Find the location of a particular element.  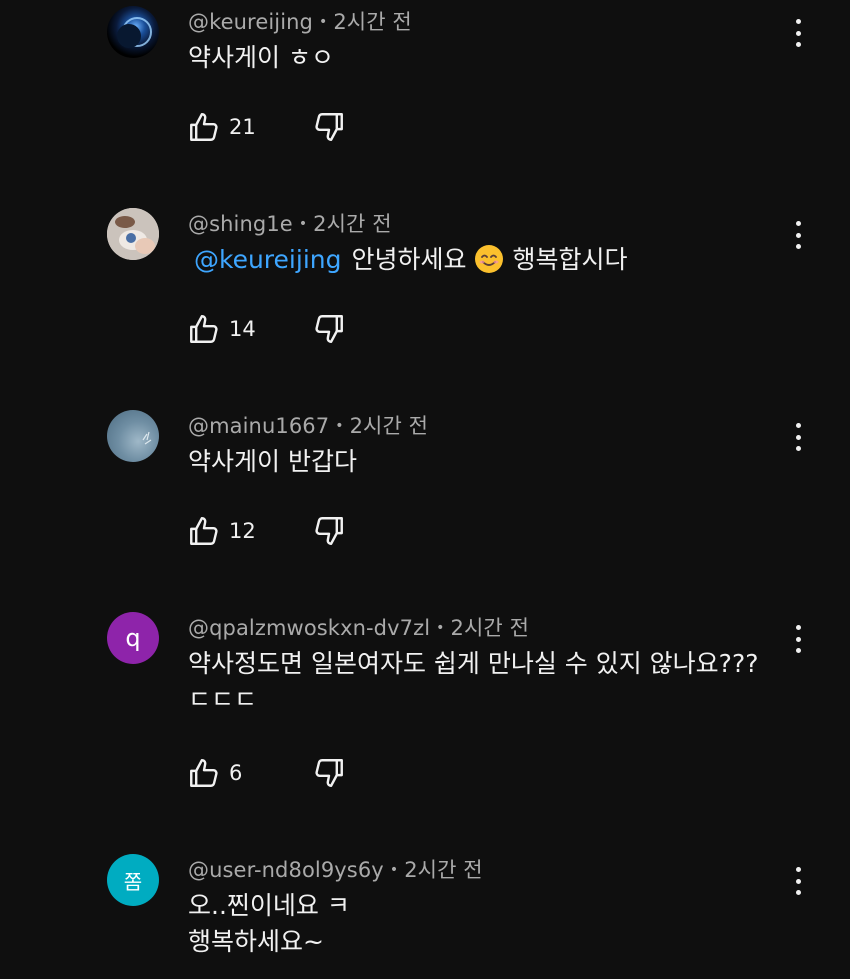

sky-photo-icon is located at coordinates (147, 438).